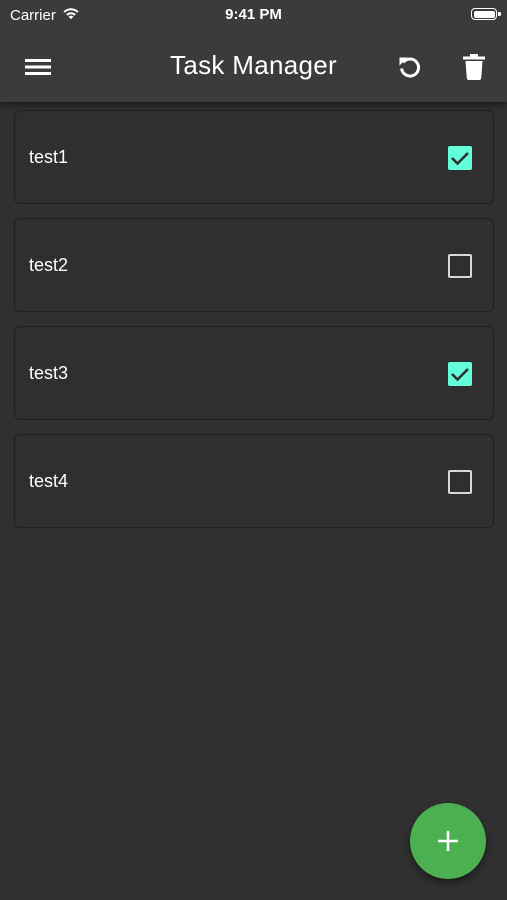 The height and width of the screenshot is (900, 507). I want to click on plus-icon, so click(448, 841).